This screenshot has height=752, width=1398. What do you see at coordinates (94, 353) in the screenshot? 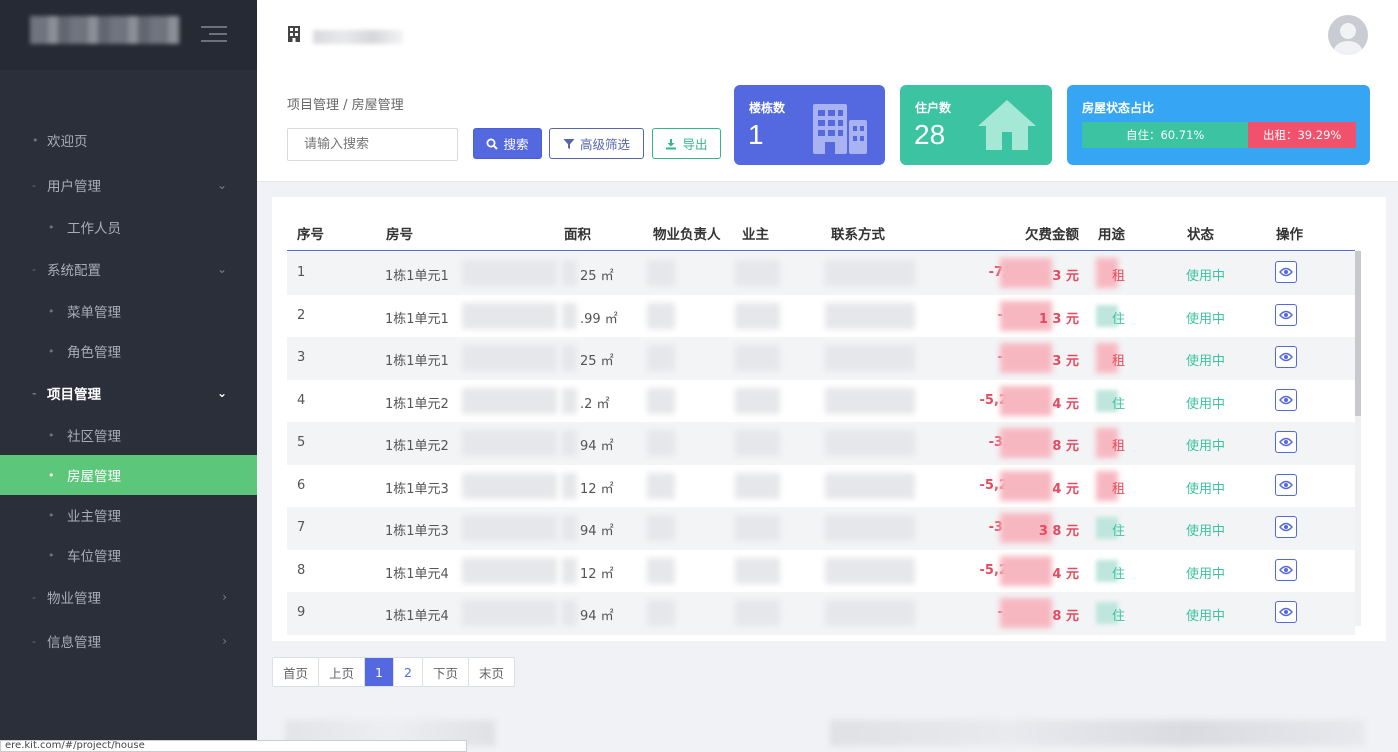
I see `sidebar-item-label: 角色管理` at bounding box center [94, 353].